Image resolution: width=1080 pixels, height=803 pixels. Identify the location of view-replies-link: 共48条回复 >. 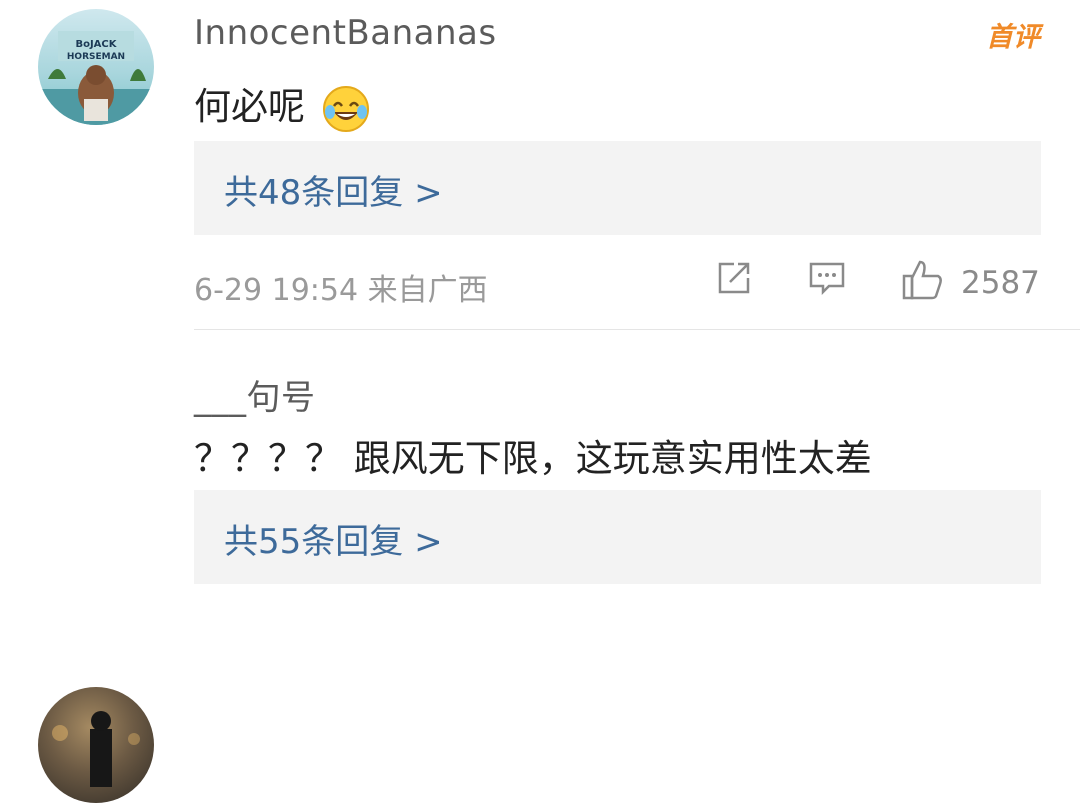
(333, 189).